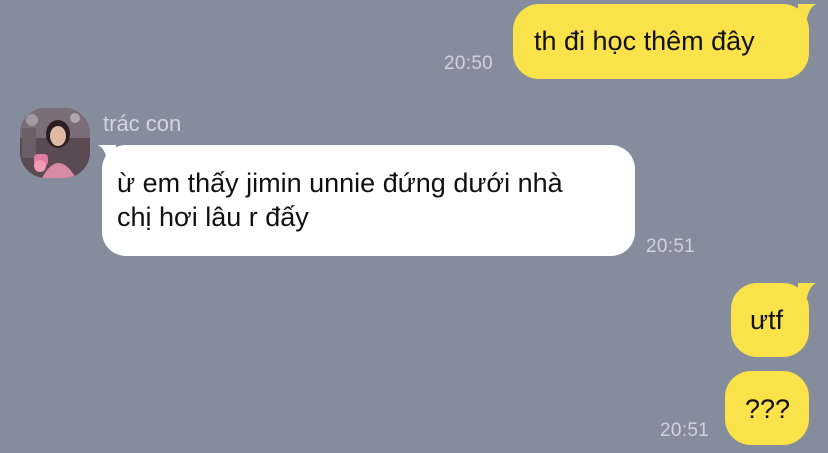  Describe the element at coordinates (767, 320) in the screenshot. I see `message-text: ưtf` at that location.